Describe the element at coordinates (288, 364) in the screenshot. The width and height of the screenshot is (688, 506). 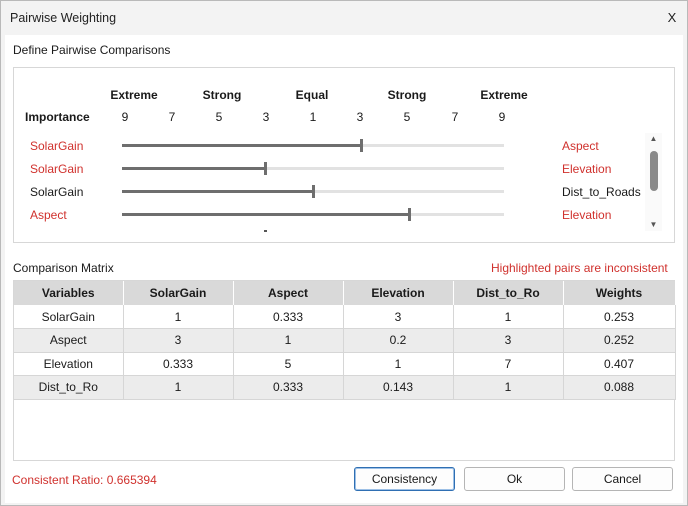
I see `table-cell: 5` at that location.